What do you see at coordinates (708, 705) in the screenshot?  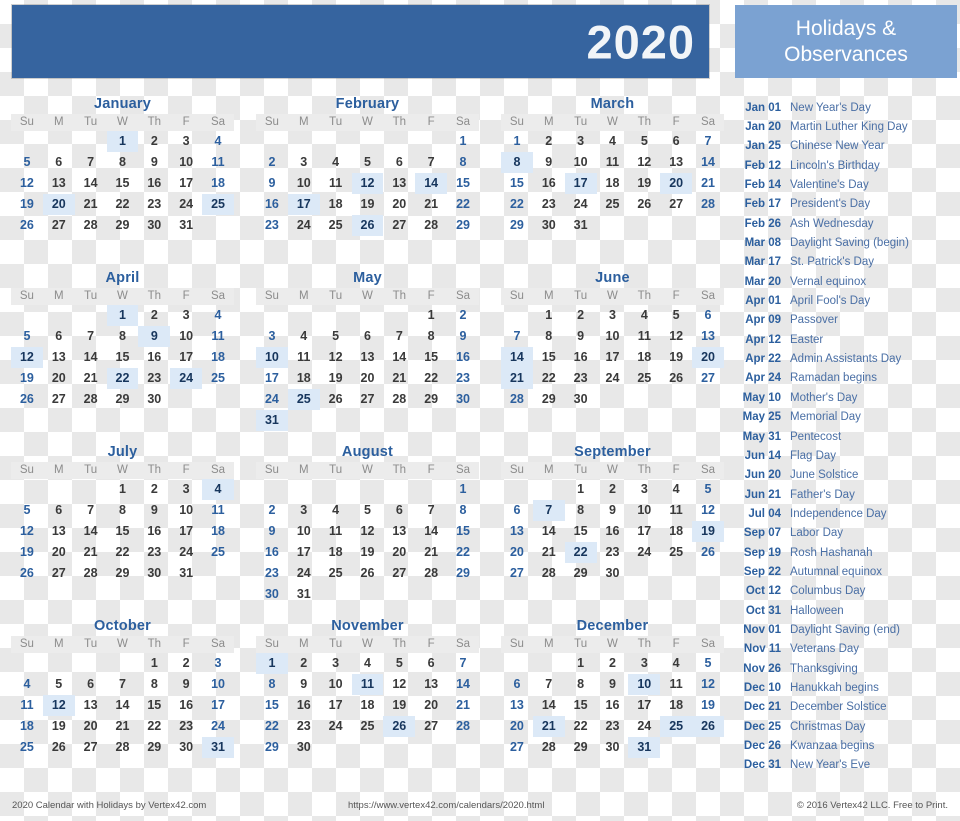 I see `day-cell: 19` at bounding box center [708, 705].